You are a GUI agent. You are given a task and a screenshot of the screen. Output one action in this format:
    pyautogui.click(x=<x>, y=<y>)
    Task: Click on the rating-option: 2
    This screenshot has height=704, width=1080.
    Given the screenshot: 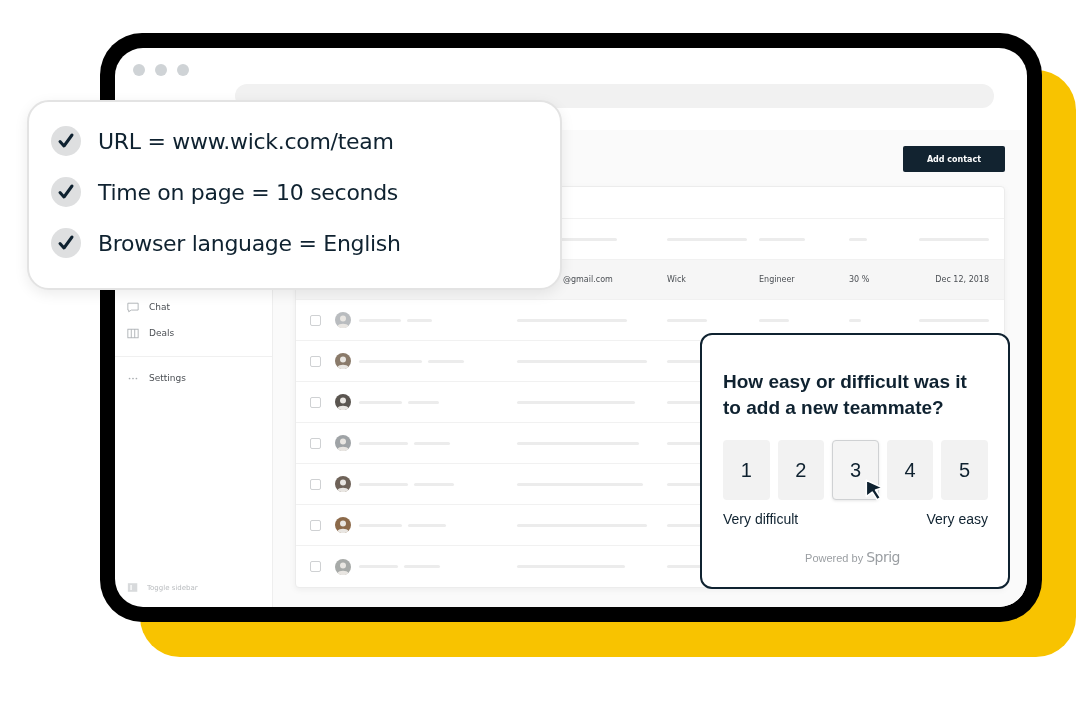 What is the action you would take?
    pyautogui.click(x=801, y=470)
    